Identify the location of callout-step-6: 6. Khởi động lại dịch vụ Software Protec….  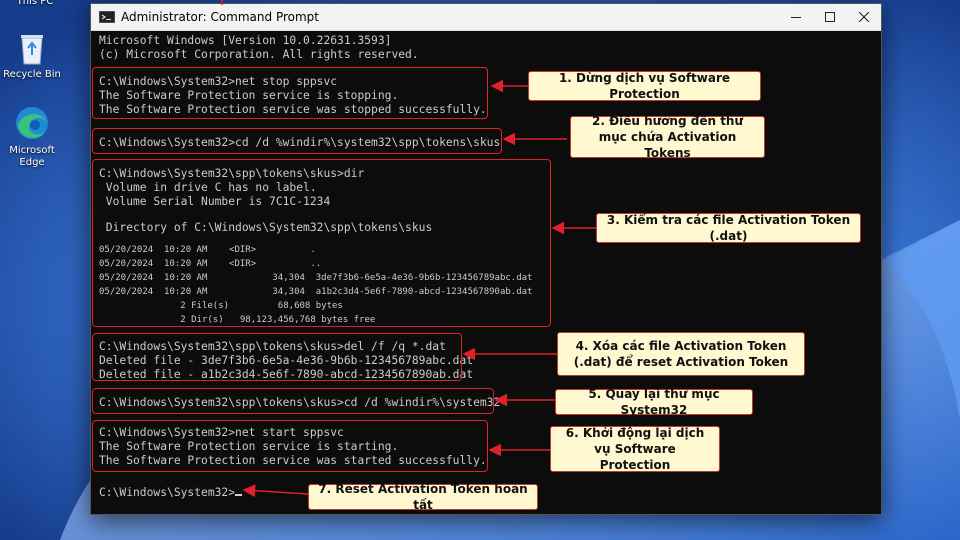
(635, 449).